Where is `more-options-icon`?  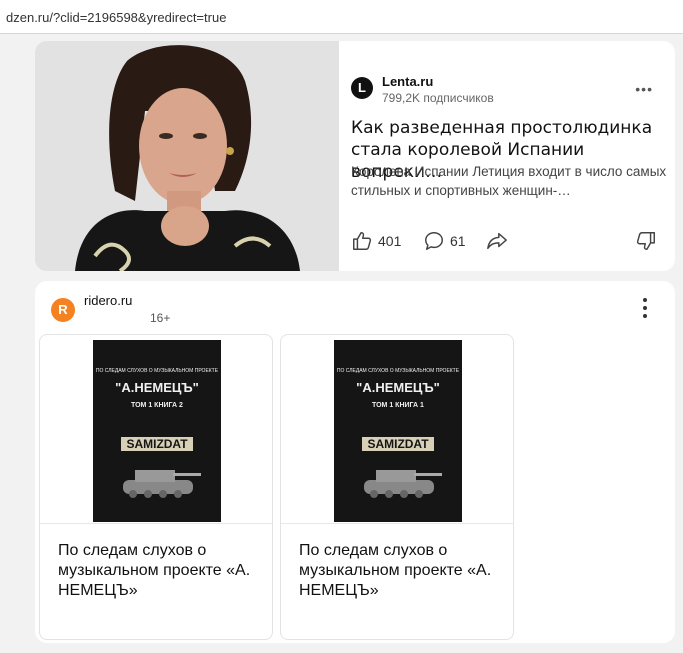 more-options-icon is located at coordinates (645, 310).